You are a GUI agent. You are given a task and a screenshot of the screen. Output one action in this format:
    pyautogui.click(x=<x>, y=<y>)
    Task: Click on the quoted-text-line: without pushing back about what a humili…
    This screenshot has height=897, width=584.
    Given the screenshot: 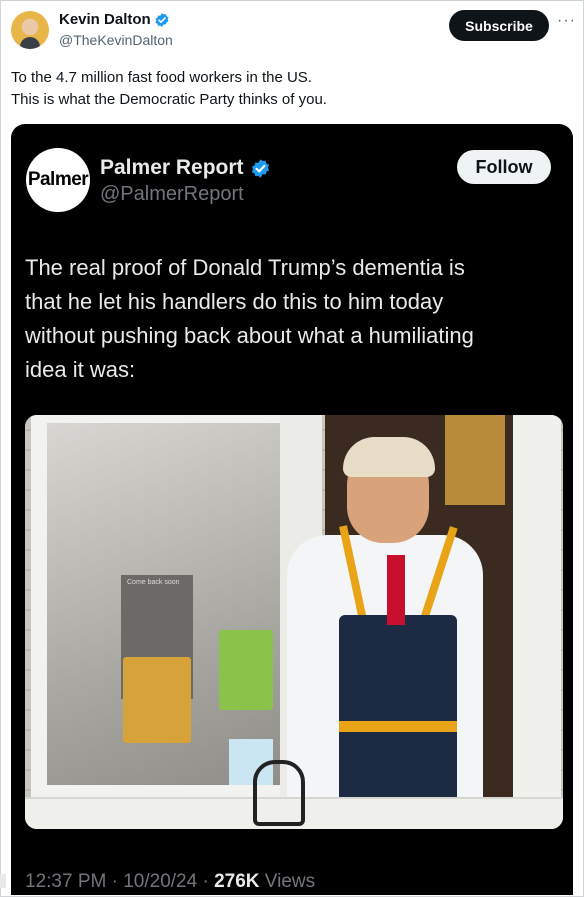 What is the action you would take?
    pyautogui.click(x=249, y=335)
    